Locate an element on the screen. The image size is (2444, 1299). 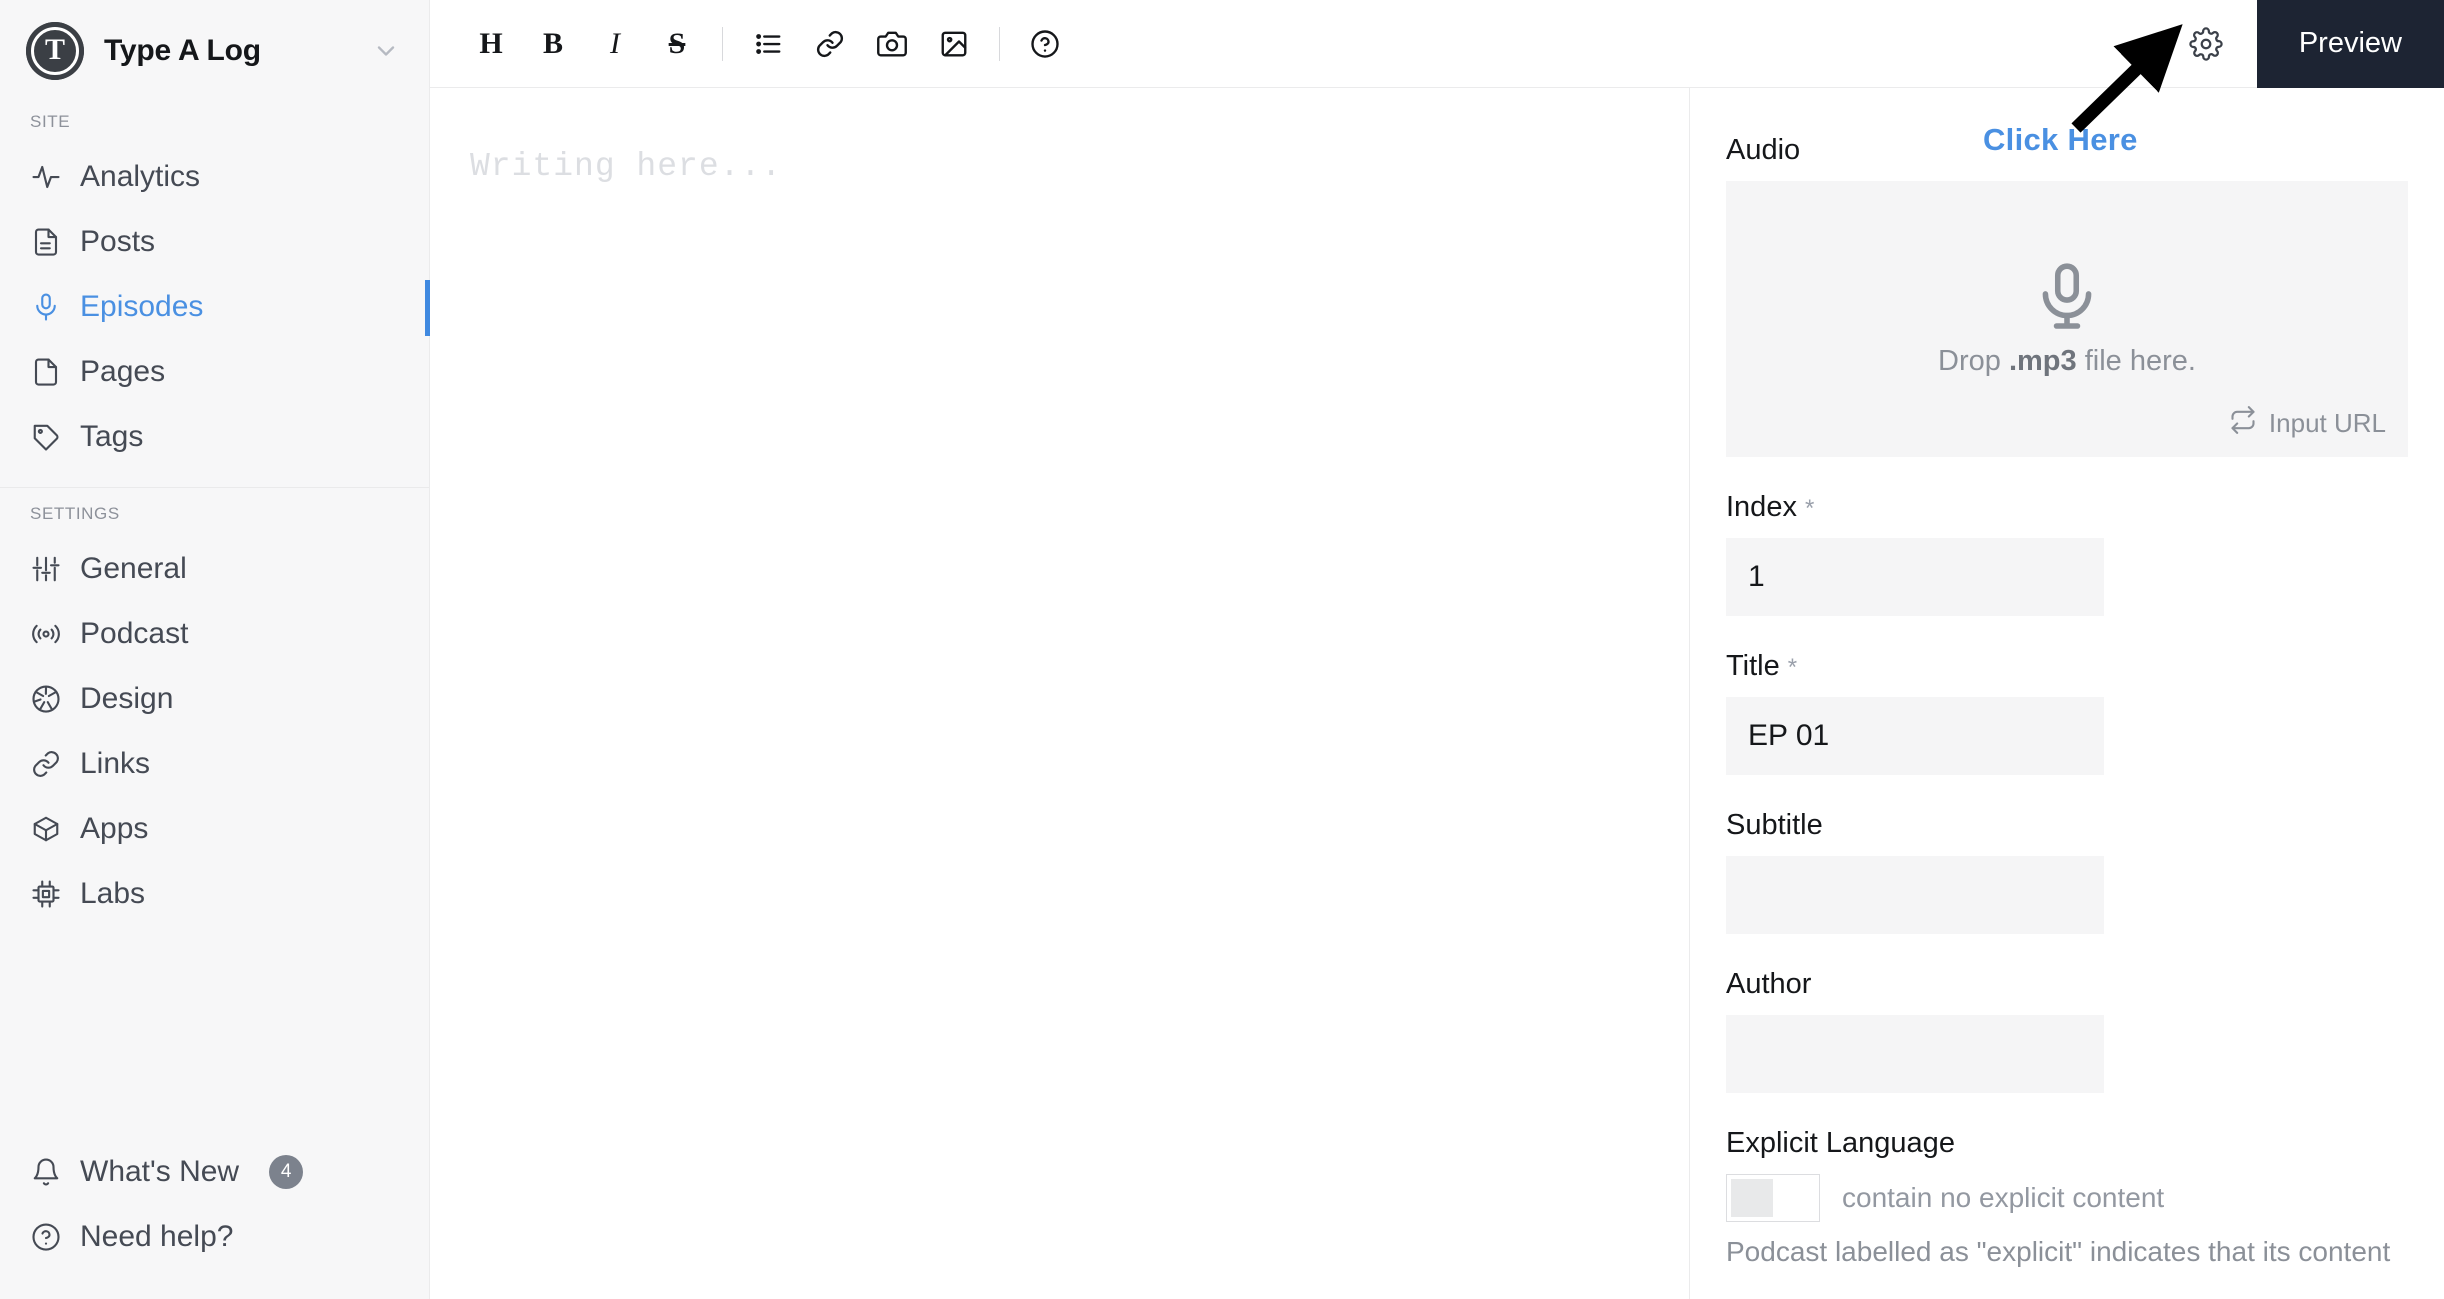
index-label: Index * is located at coordinates (2067, 507).